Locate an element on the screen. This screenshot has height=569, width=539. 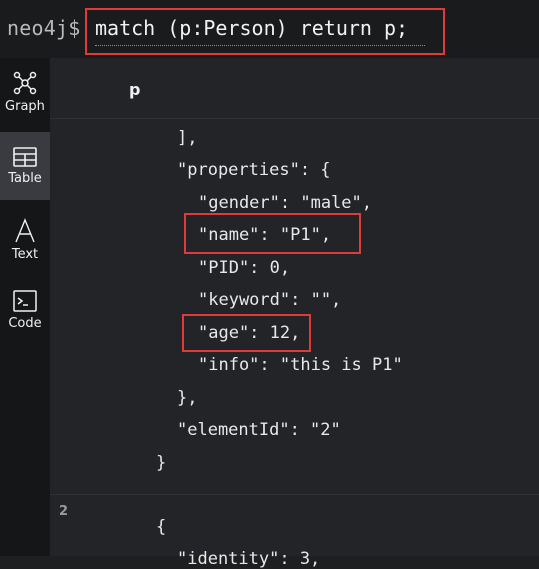
text-view-label: Text is located at coordinates (25, 254).